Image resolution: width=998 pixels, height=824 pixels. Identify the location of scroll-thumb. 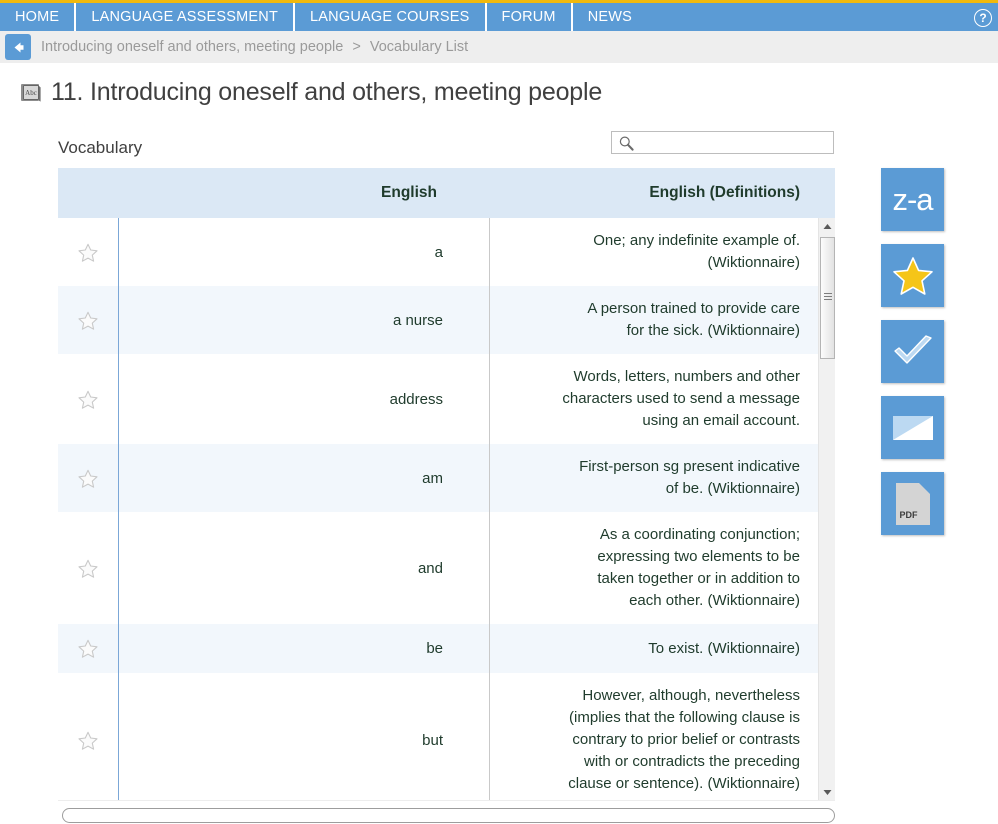
(827, 298).